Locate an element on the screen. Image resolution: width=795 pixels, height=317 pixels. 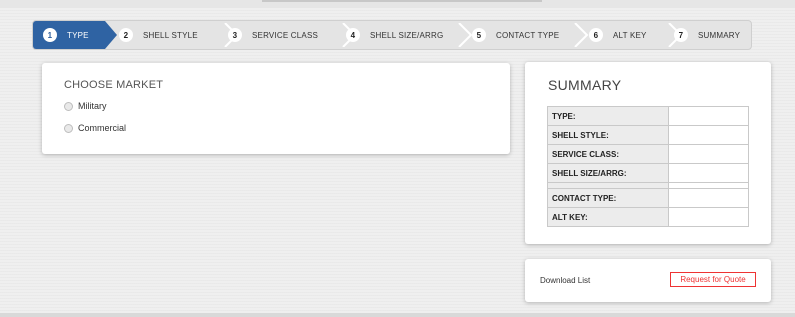
step-summary: 7 SUMMARY is located at coordinates (707, 35).